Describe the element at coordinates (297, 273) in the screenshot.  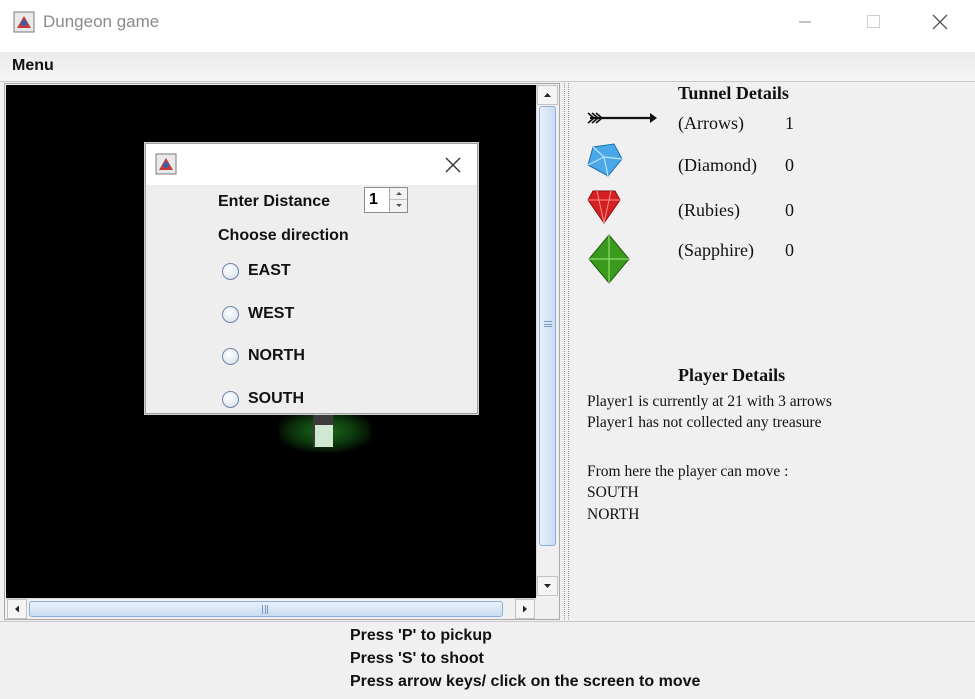
I see `direction-radio-east: EAST` at that location.